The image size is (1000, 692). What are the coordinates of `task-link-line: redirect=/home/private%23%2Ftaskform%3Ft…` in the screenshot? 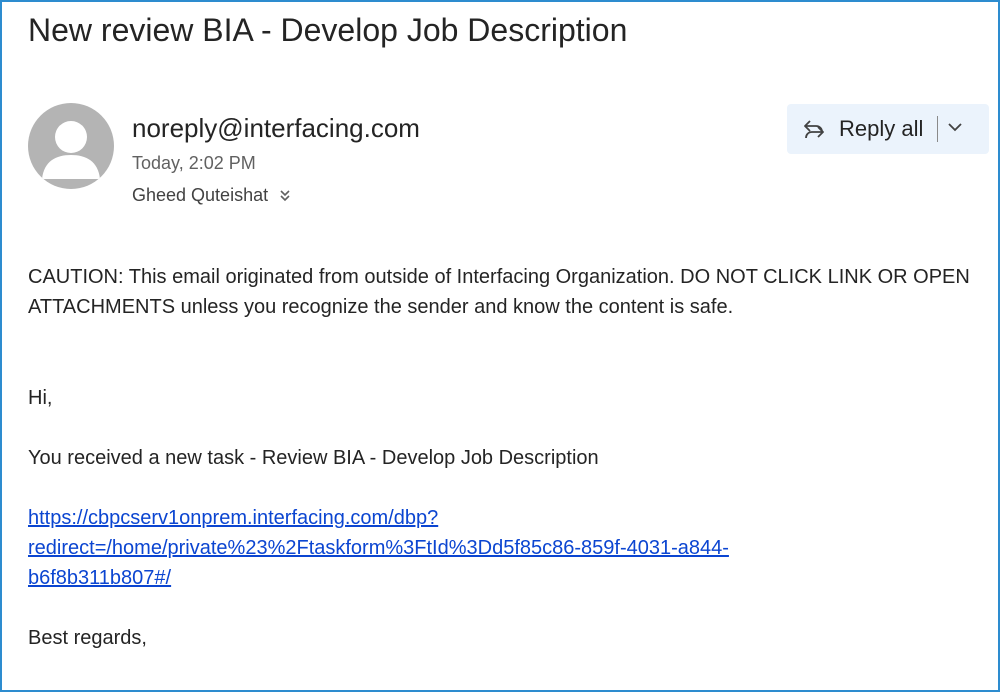 It's located at (378, 548).